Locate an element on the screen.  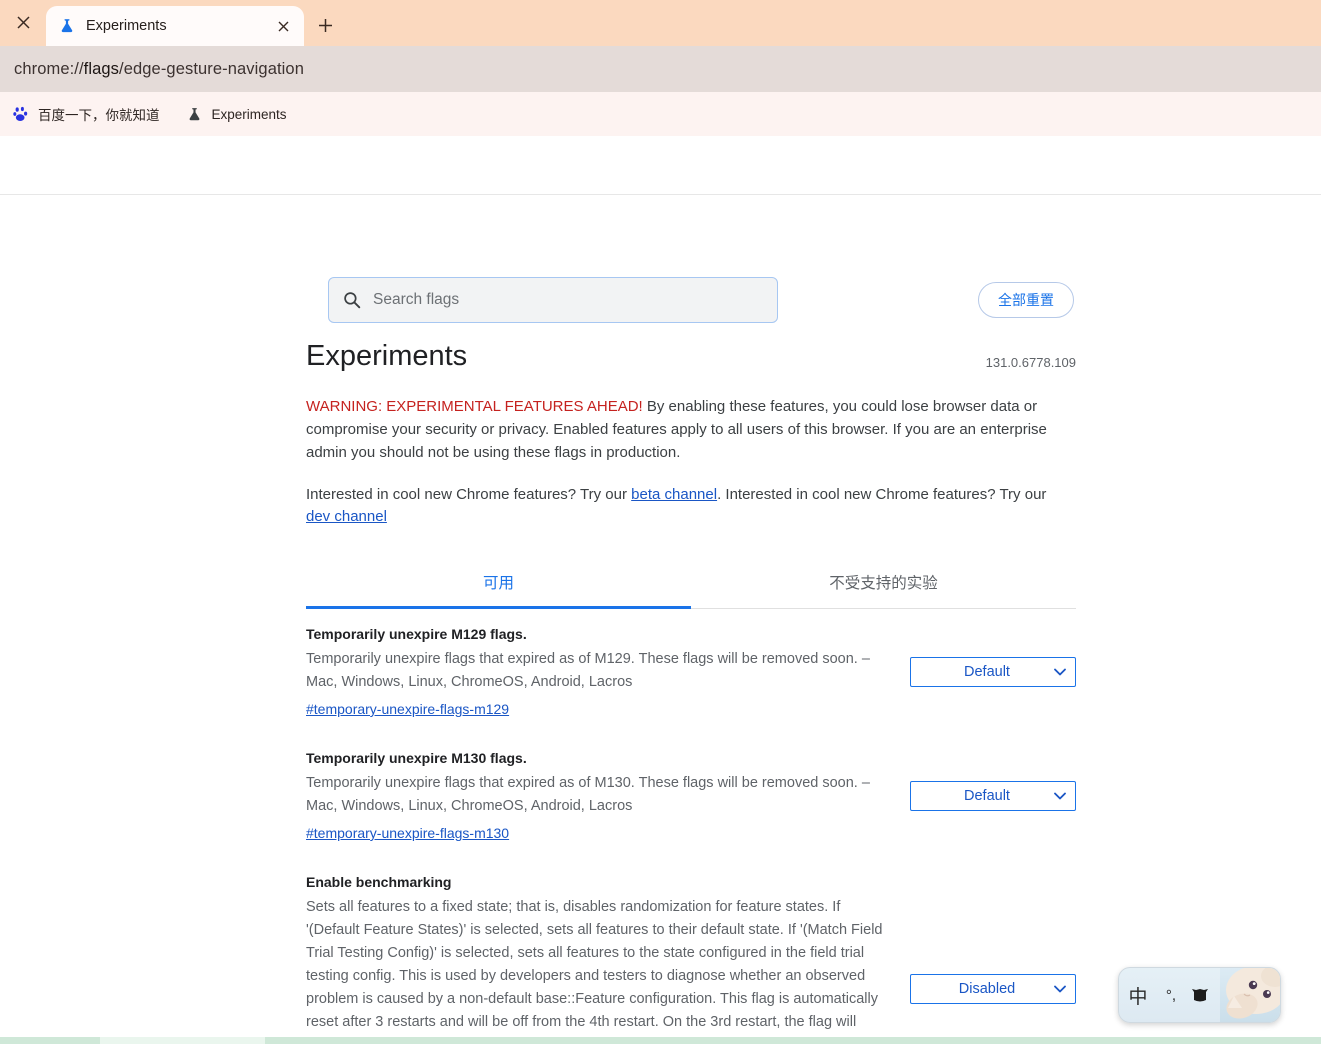
tab-title: Experiments is located at coordinates (126, 26).